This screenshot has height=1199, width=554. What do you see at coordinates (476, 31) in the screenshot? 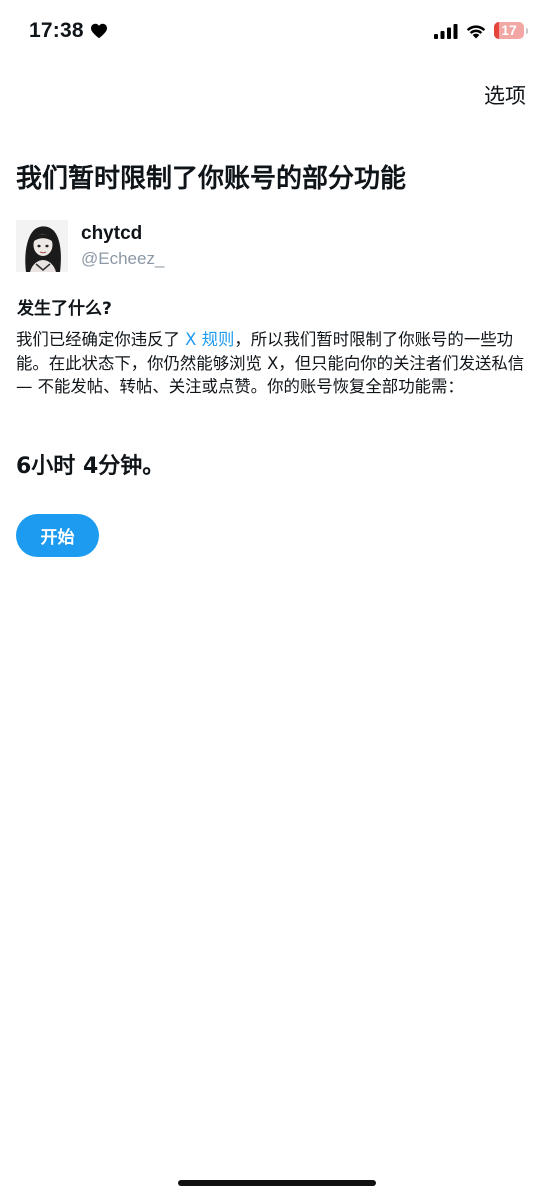
I see `wifi-icon` at bounding box center [476, 31].